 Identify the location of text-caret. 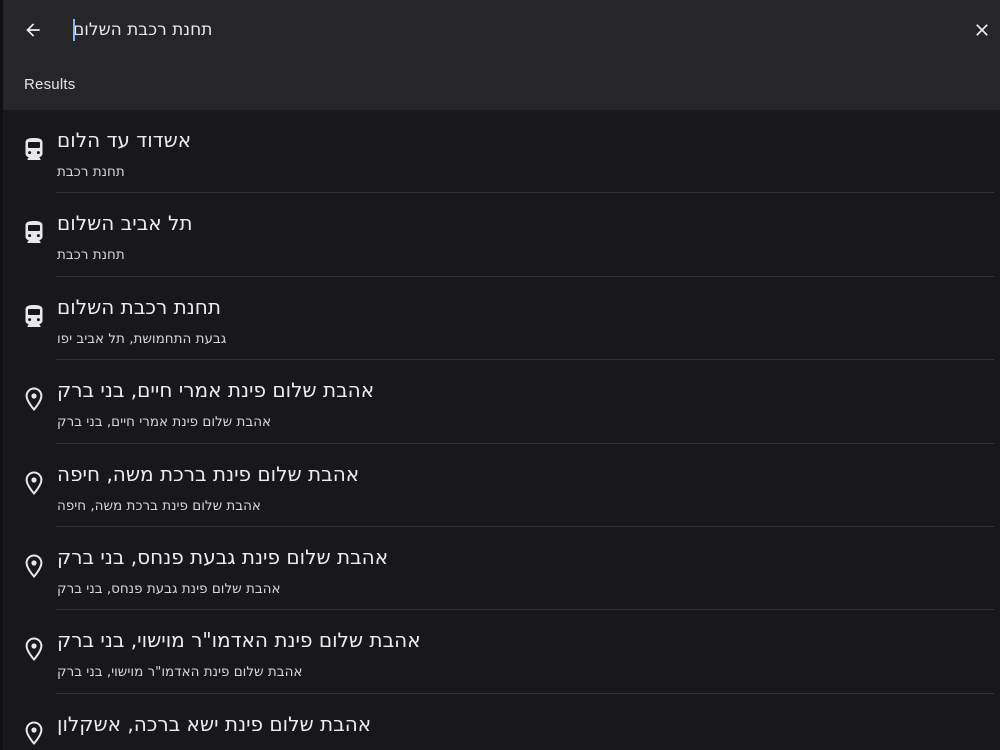
(74, 30).